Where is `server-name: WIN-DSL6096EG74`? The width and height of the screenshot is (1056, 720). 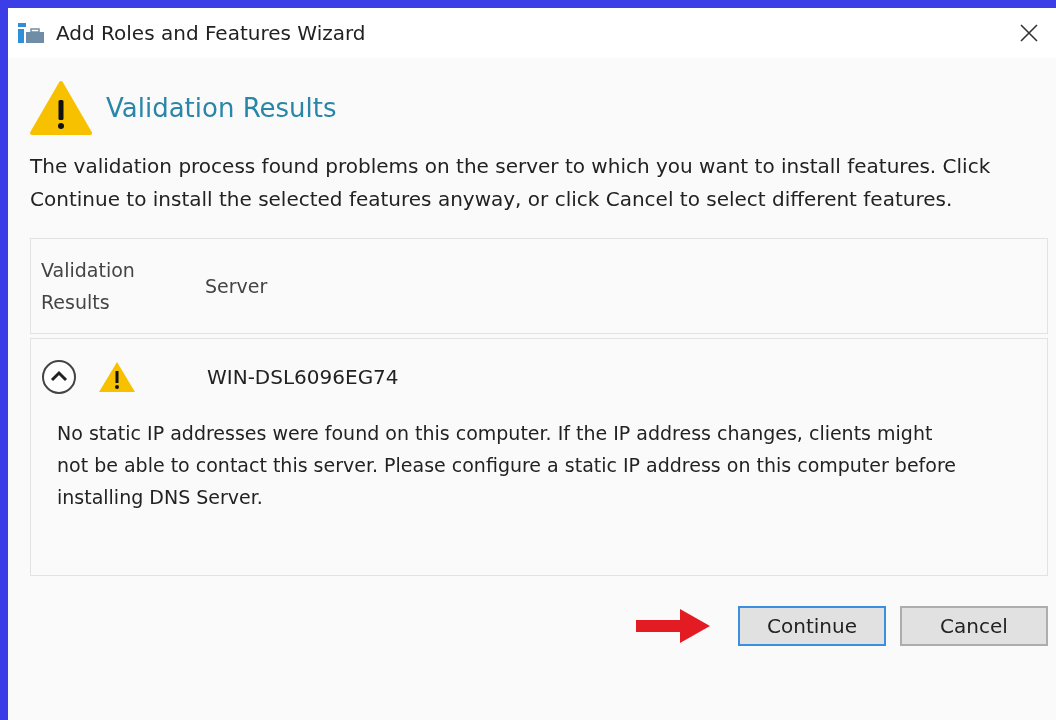
server-name: WIN-DSL6096EG74 is located at coordinates (303, 377).